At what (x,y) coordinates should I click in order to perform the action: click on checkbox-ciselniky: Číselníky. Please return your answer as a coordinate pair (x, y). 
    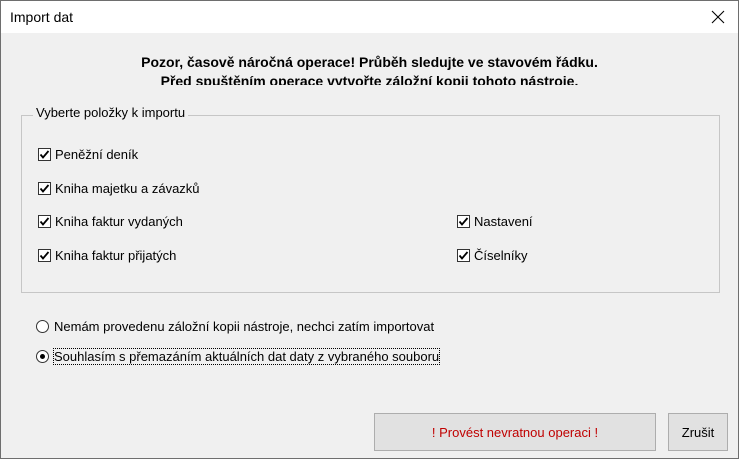
    Looking at the image, I should click on (492, 255).